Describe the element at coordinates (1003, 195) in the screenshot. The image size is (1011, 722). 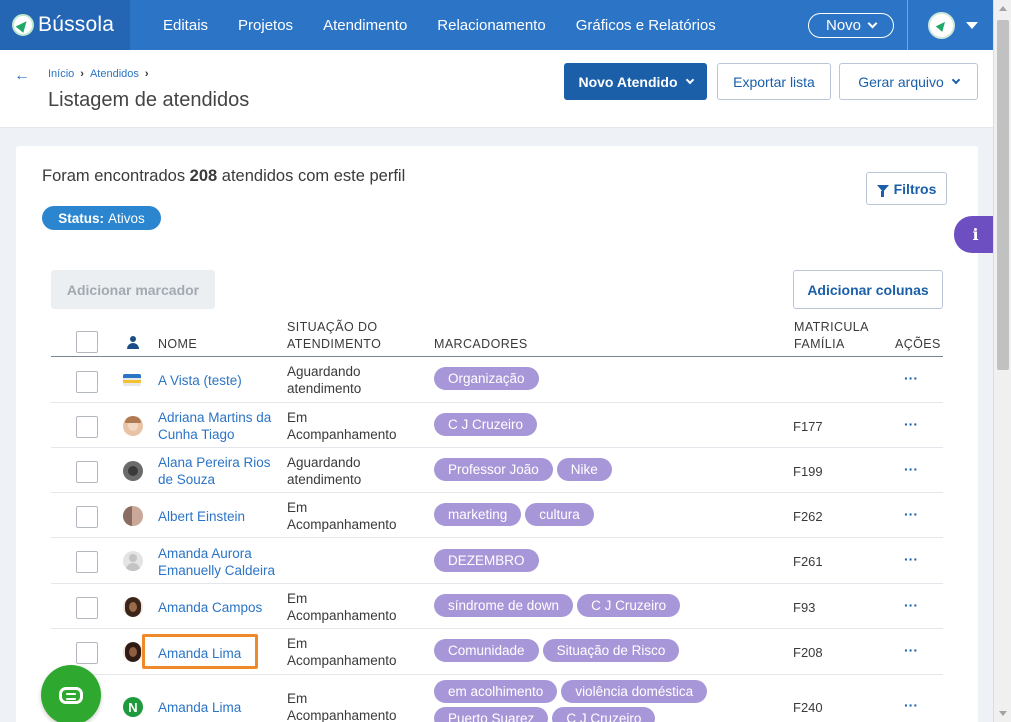
I see `scroll-thumb` at that location.